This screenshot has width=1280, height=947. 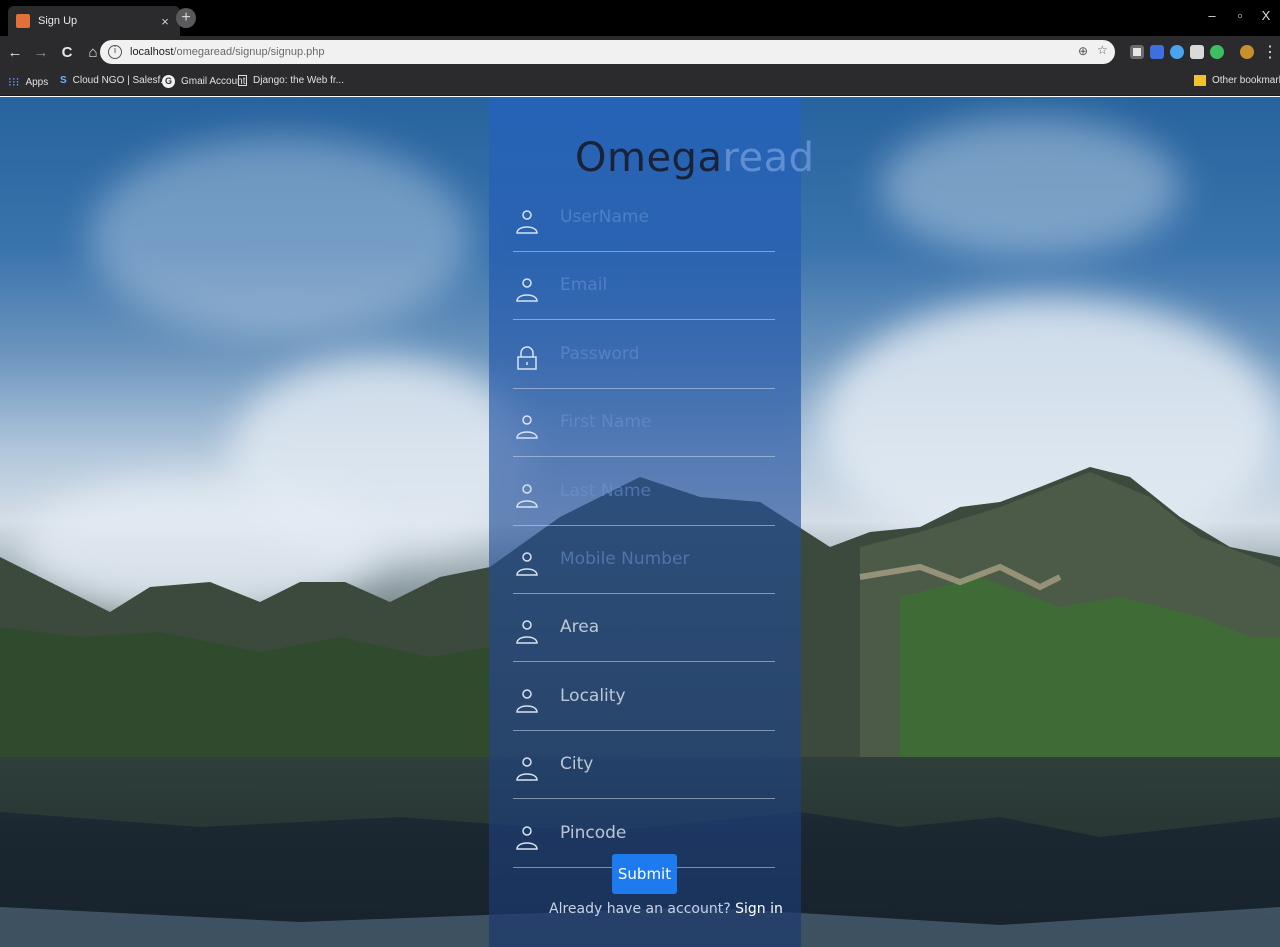 What do you see at coordinates (593, 832) in the screenshot?
I see `field-placeholder: Pincode` at bounding box center [593, 832].